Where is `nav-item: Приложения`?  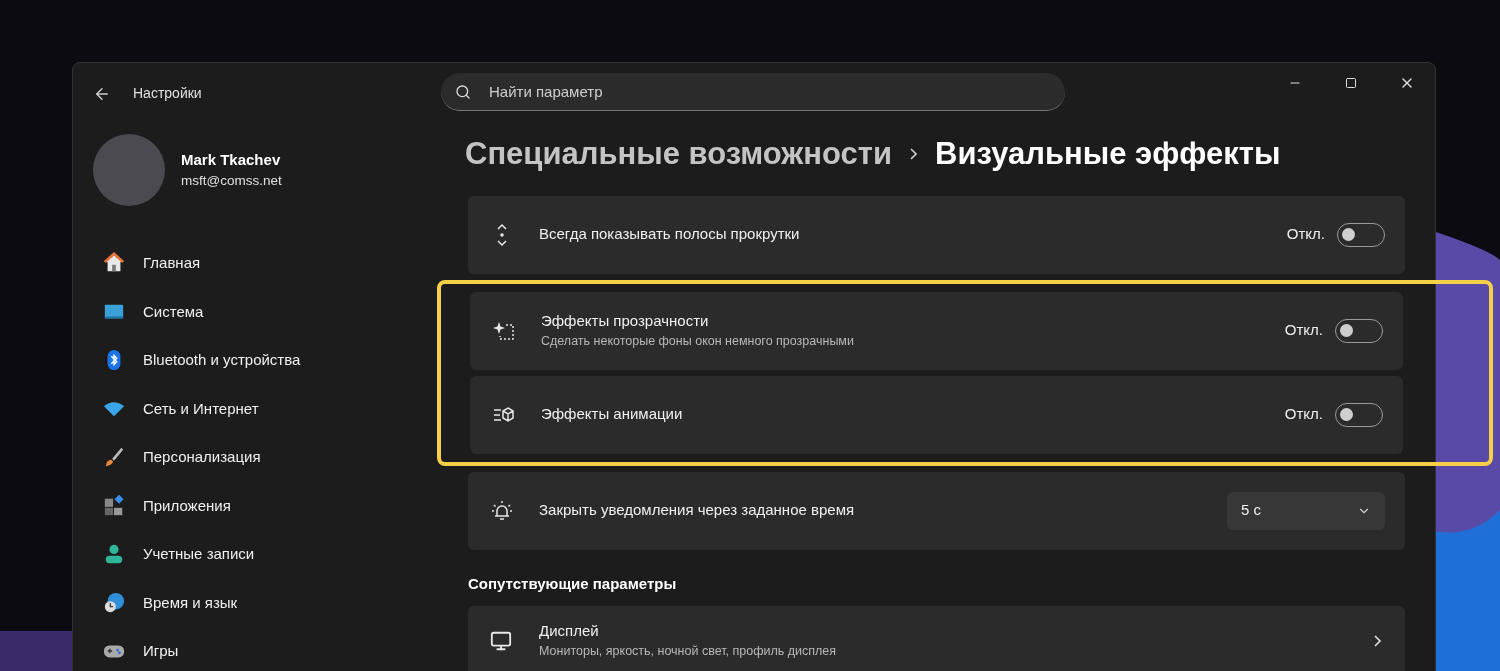
nav-item: Приложения is located at coordinates (262, 505).